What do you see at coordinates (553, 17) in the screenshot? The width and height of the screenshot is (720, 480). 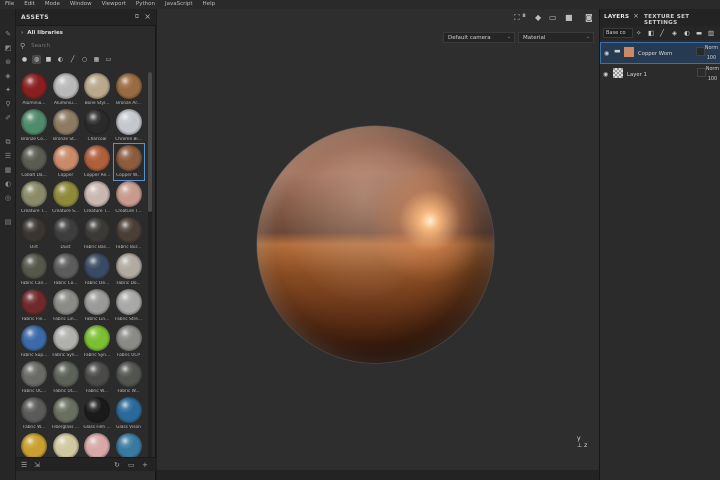 I see `viewport-mode-icon: ▭` at bounding box center [553, 17].